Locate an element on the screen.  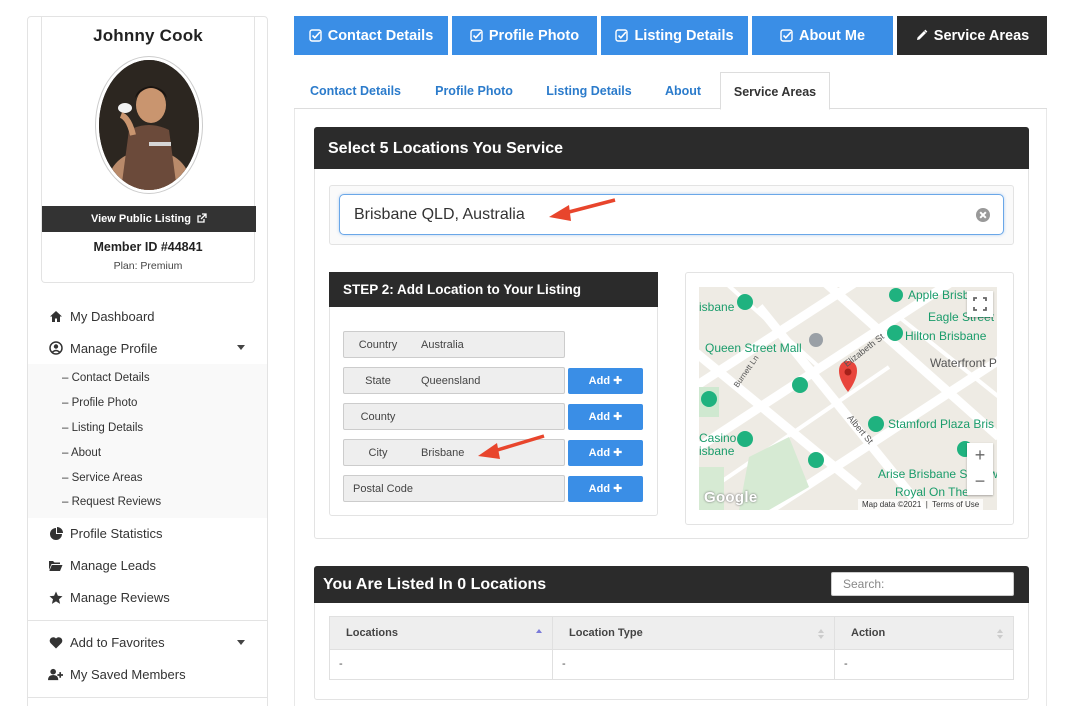
map-label: Apple Brisb is located at coordinates (939, 295).